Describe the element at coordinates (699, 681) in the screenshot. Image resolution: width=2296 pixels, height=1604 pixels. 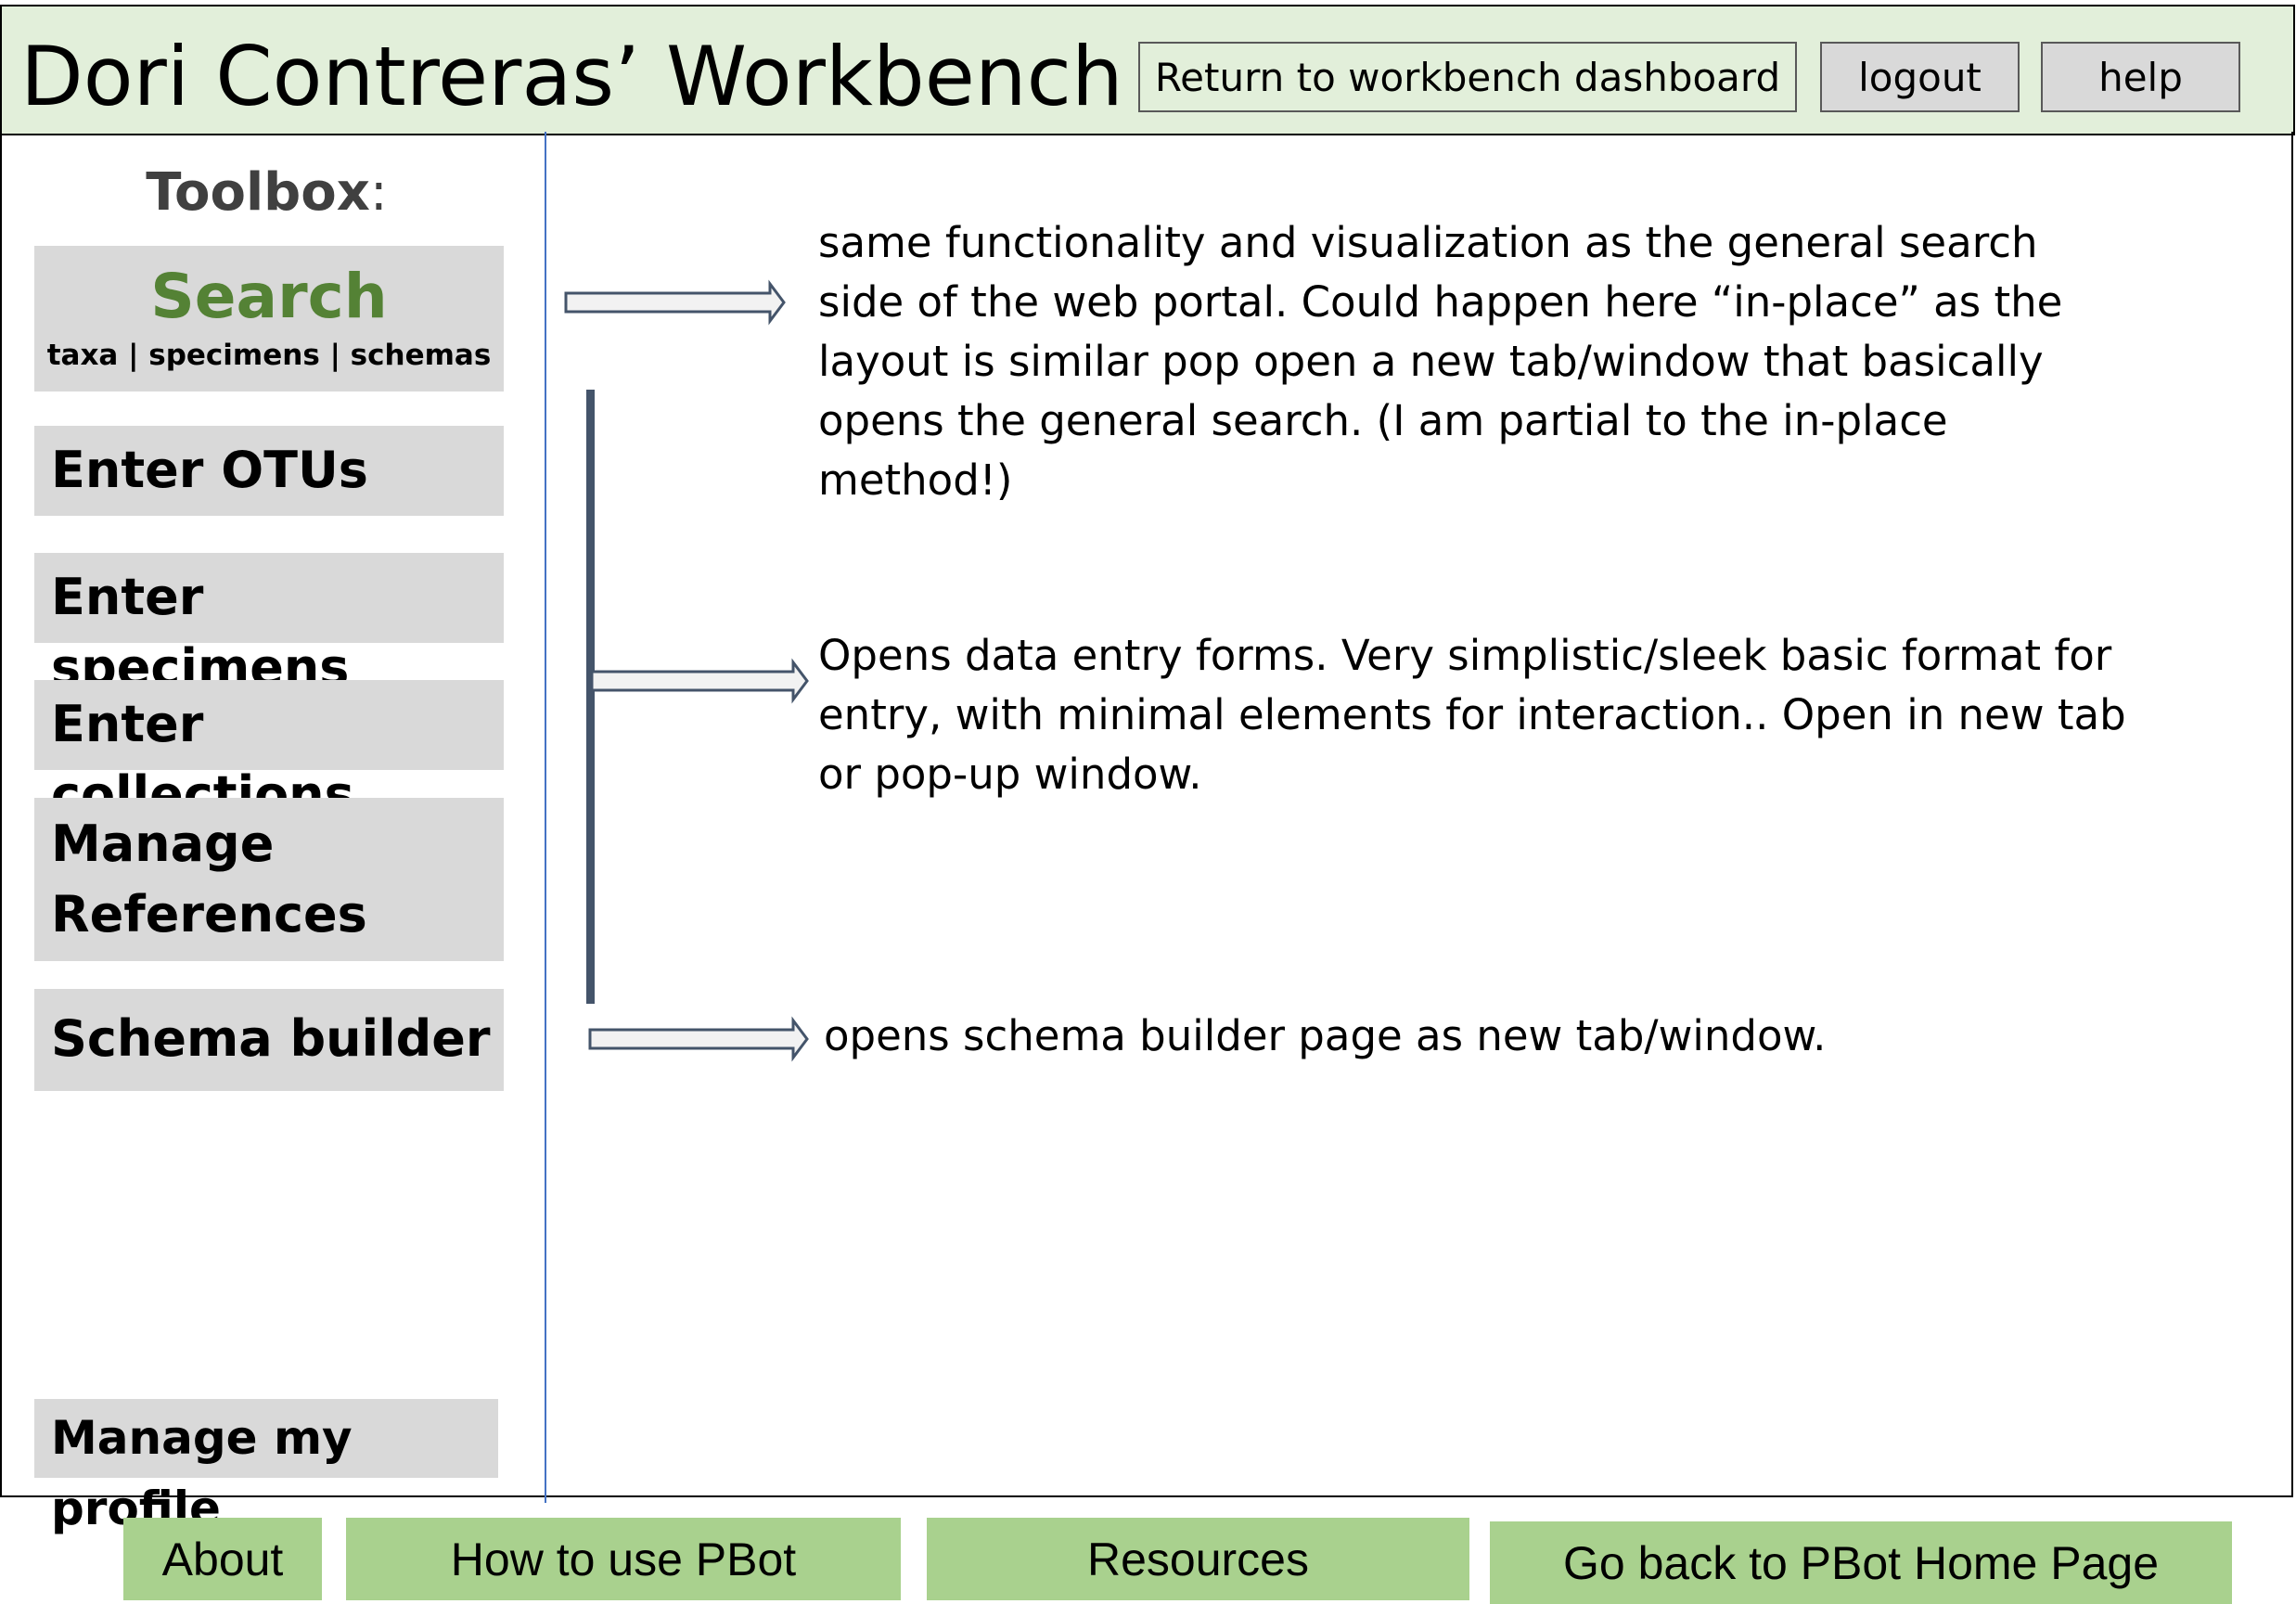
I see `entry-arrow-icon` at that location.